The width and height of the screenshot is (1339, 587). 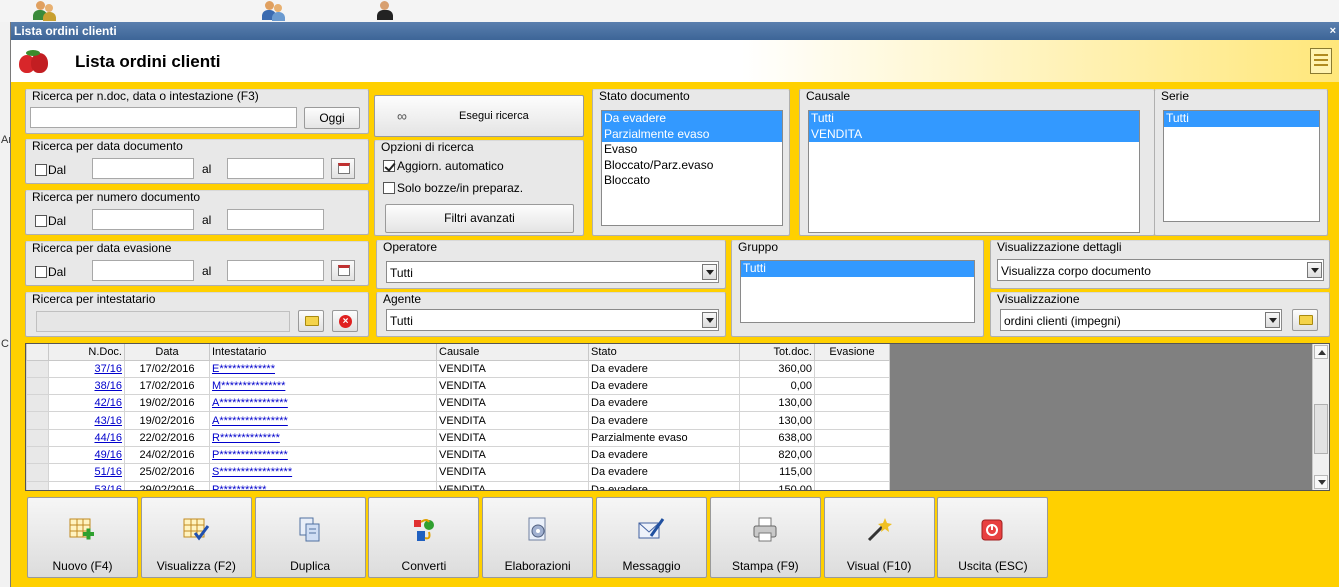 I want to click on view-mode-browse-button, so click(x=1305, y=320).